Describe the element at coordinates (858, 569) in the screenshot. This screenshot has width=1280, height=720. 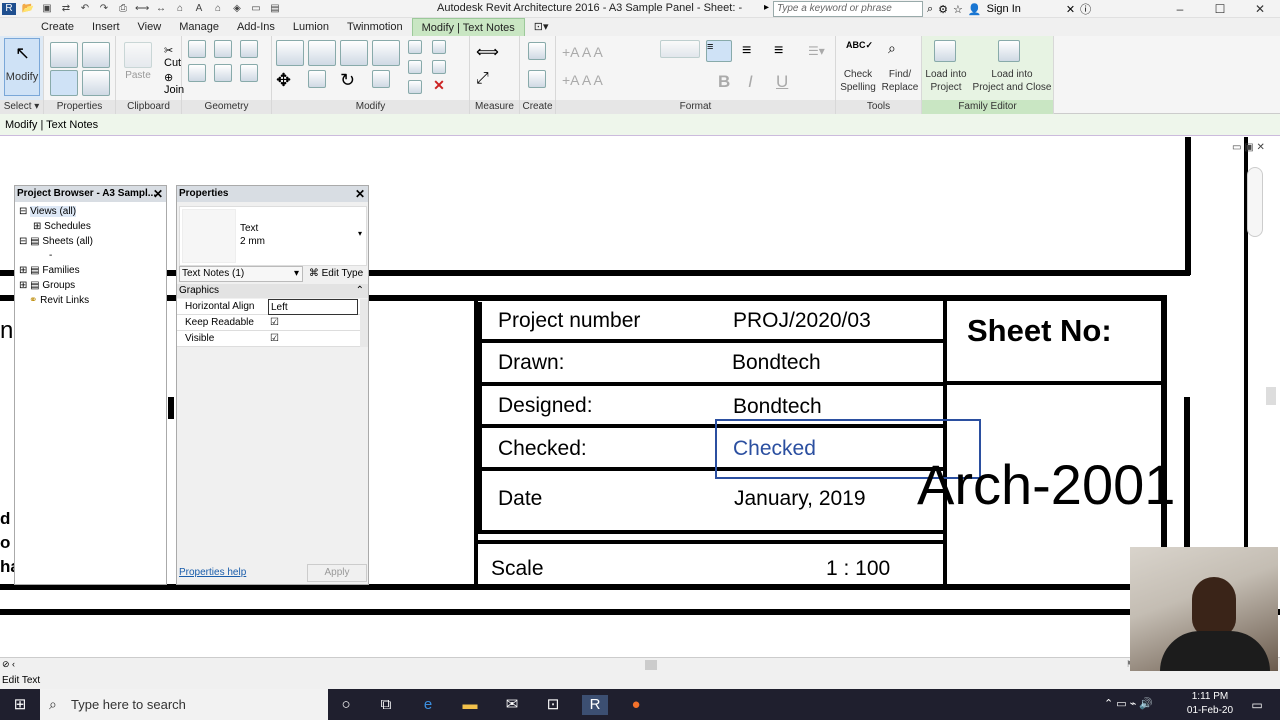
I see `scale-value: 1 : 100` at that location.